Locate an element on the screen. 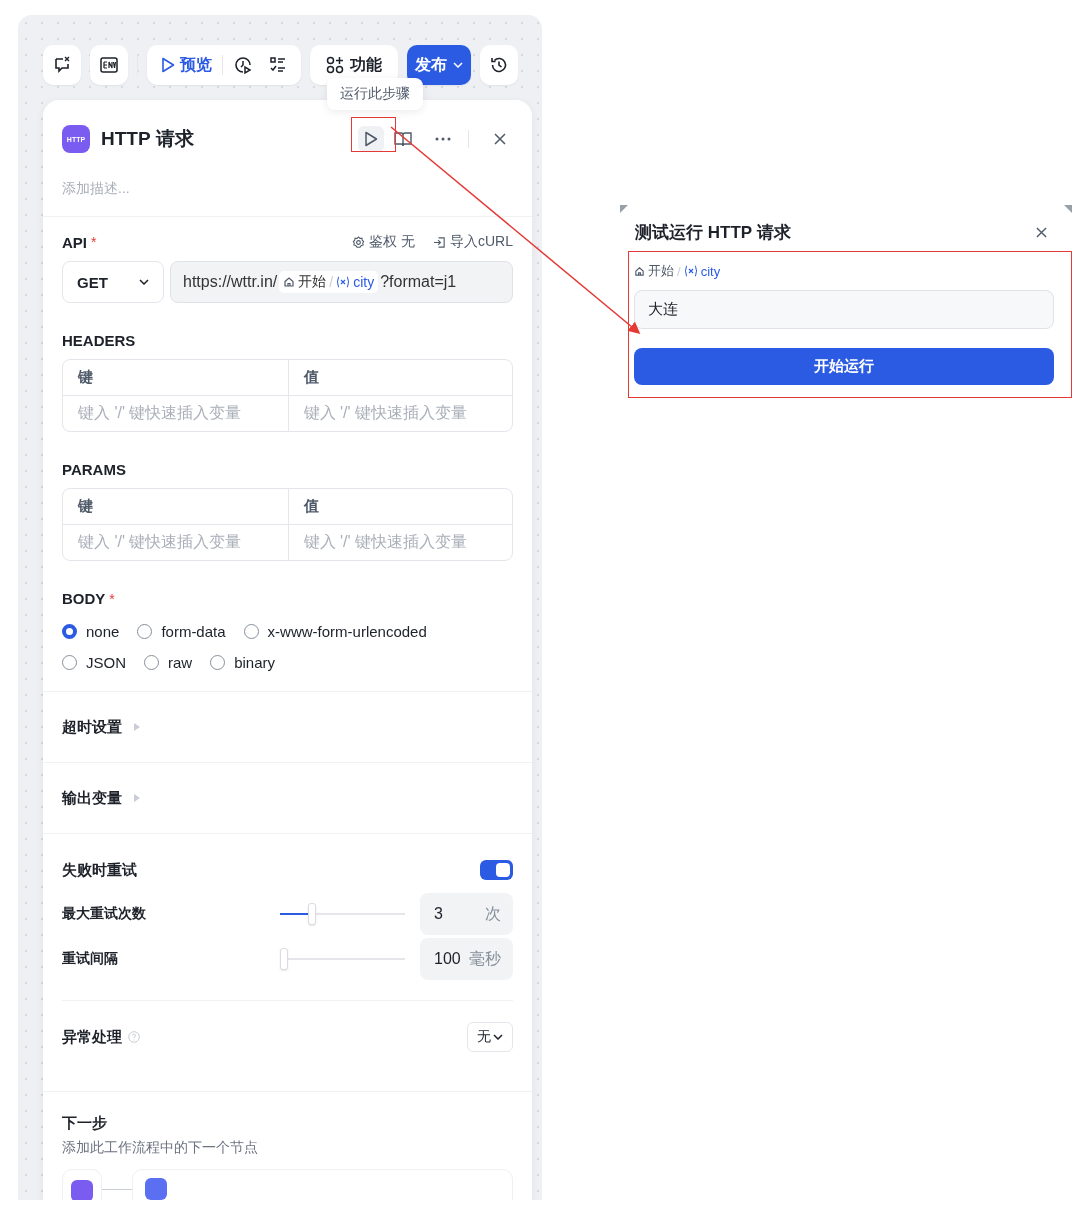 The image size is (1080, 1215). radio-option: x-www-form-urlencoded is located at coordinates (335, 631).